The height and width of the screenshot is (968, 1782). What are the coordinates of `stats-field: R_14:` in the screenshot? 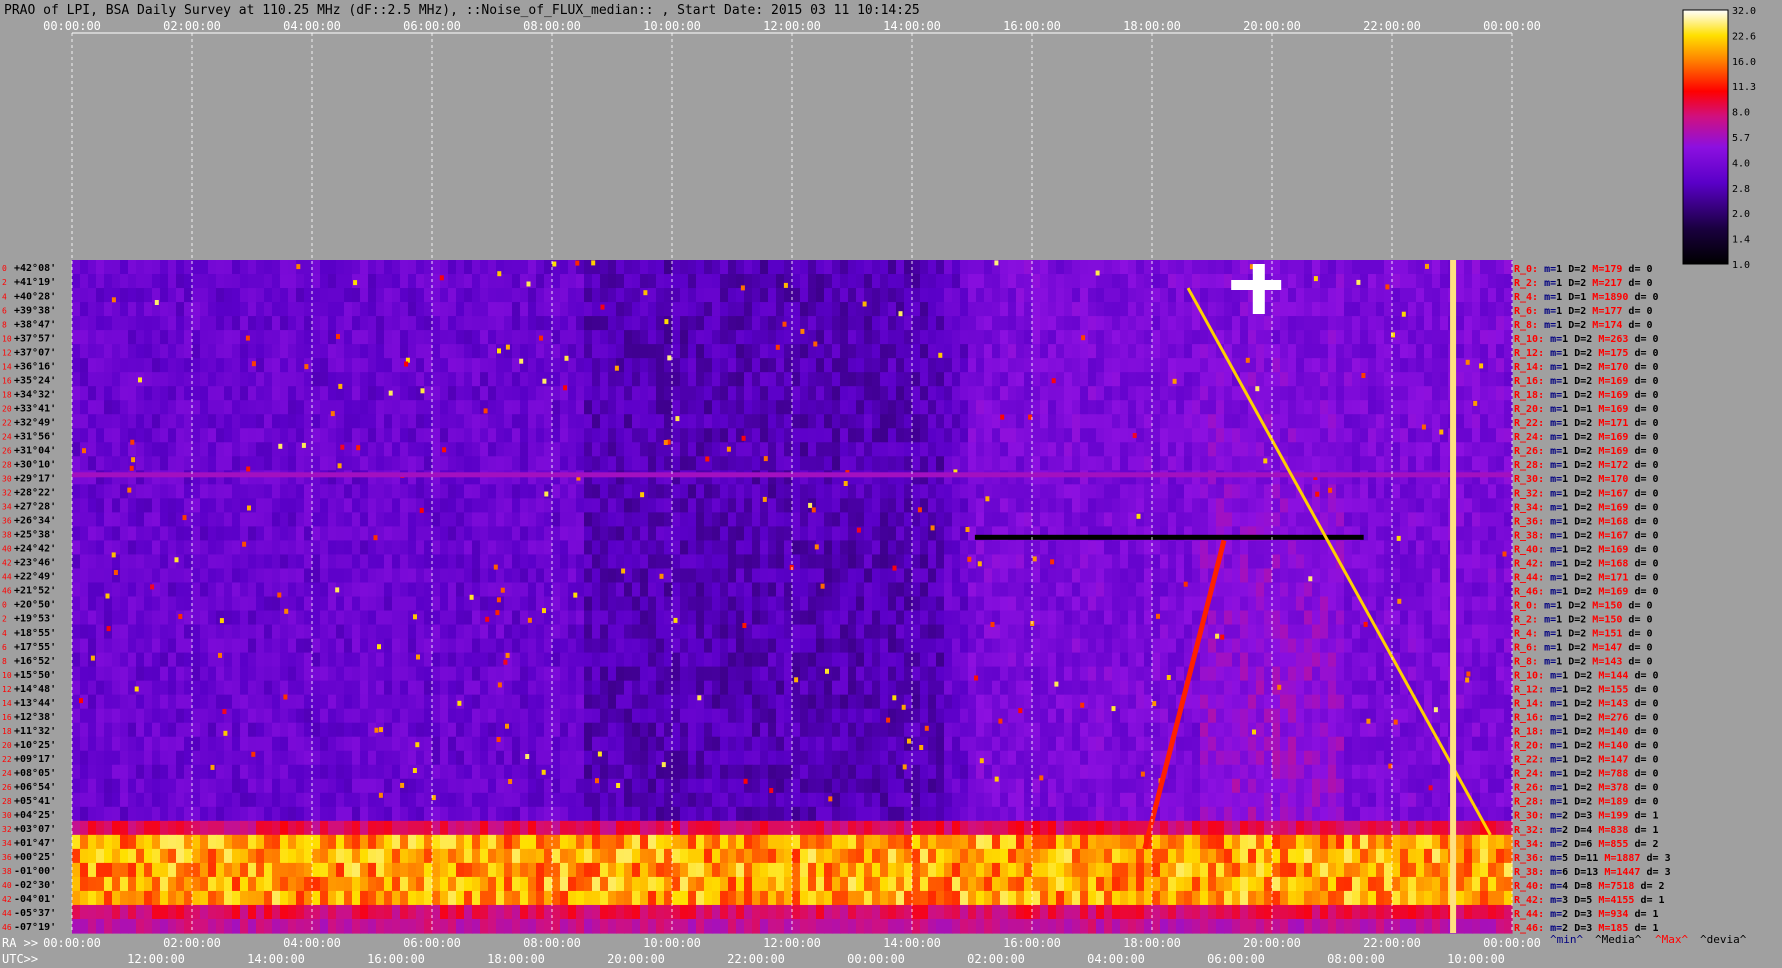 It's located at (1529, 704).